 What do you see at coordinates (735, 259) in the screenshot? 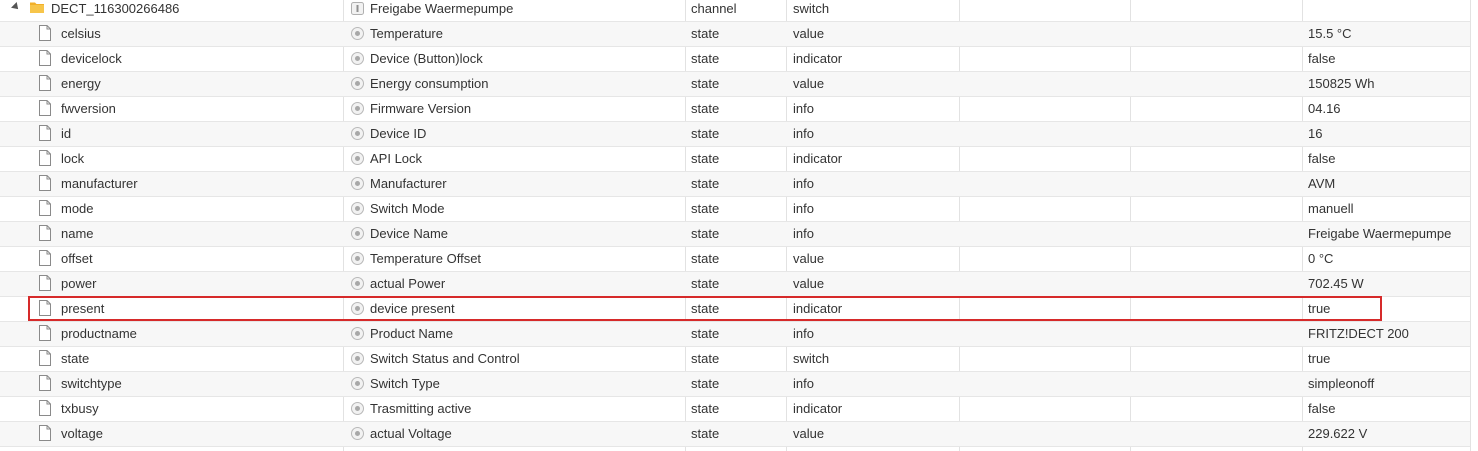
I see `state-row-offset: offset Temperature Offset state value 0 °C` at bounding box center [735, 259].